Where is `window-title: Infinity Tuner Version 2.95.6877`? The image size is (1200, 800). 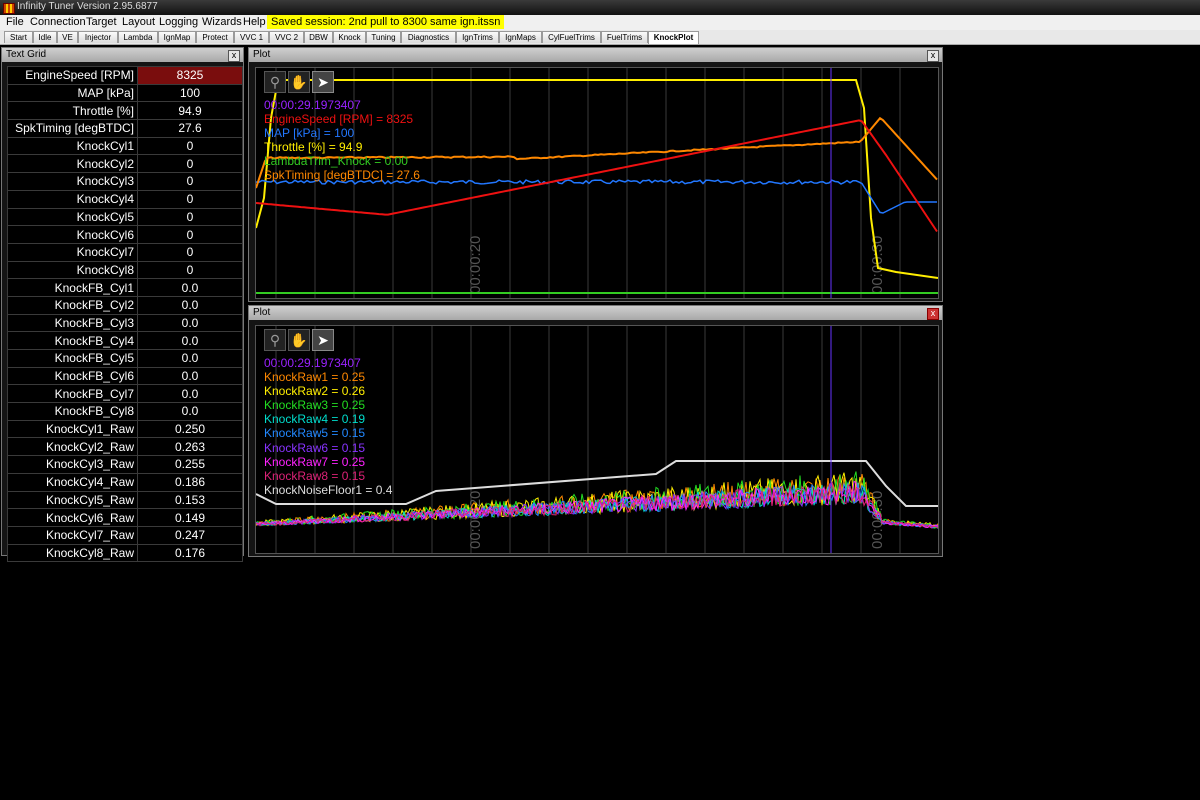 window-title: Infinity Tuner Version 2.95.6877 is located at coordinates (87, 6).